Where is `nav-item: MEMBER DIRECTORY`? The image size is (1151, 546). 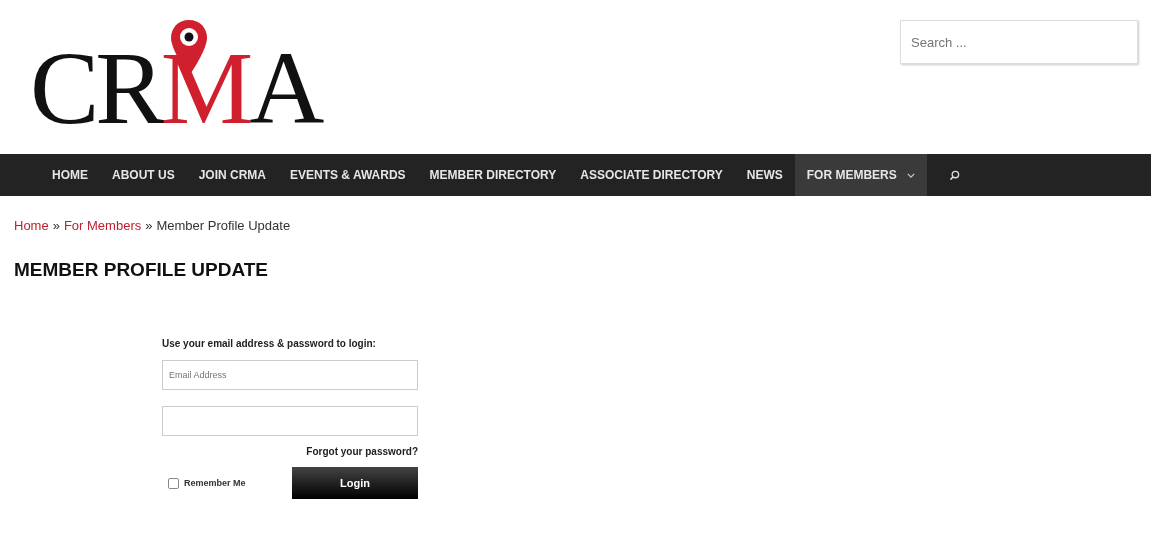
nav-item: MEMBER DIRECTORY is located at coordinates (493, 175).